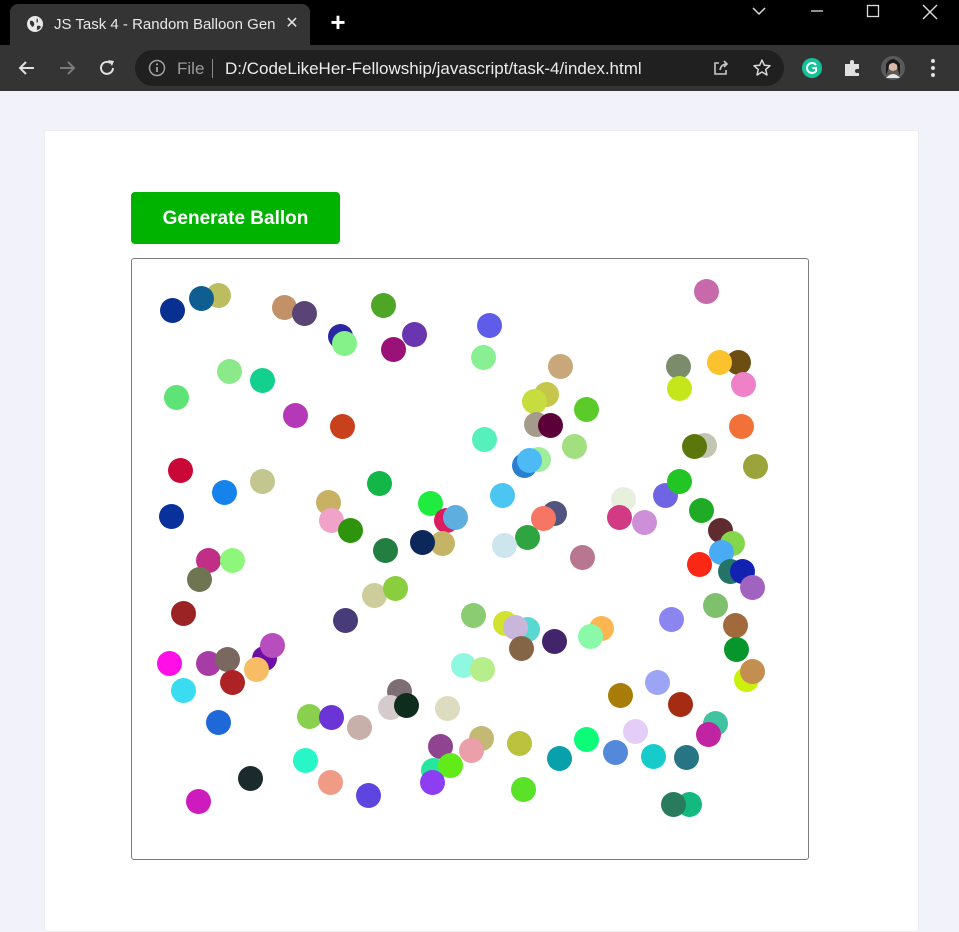 The width and height of the screenshot is (959, 932). What do you see at coordinates (292, 24) in the screenshot?
I see `tab-close-icon: ✕` at bounding box center [292, 24].